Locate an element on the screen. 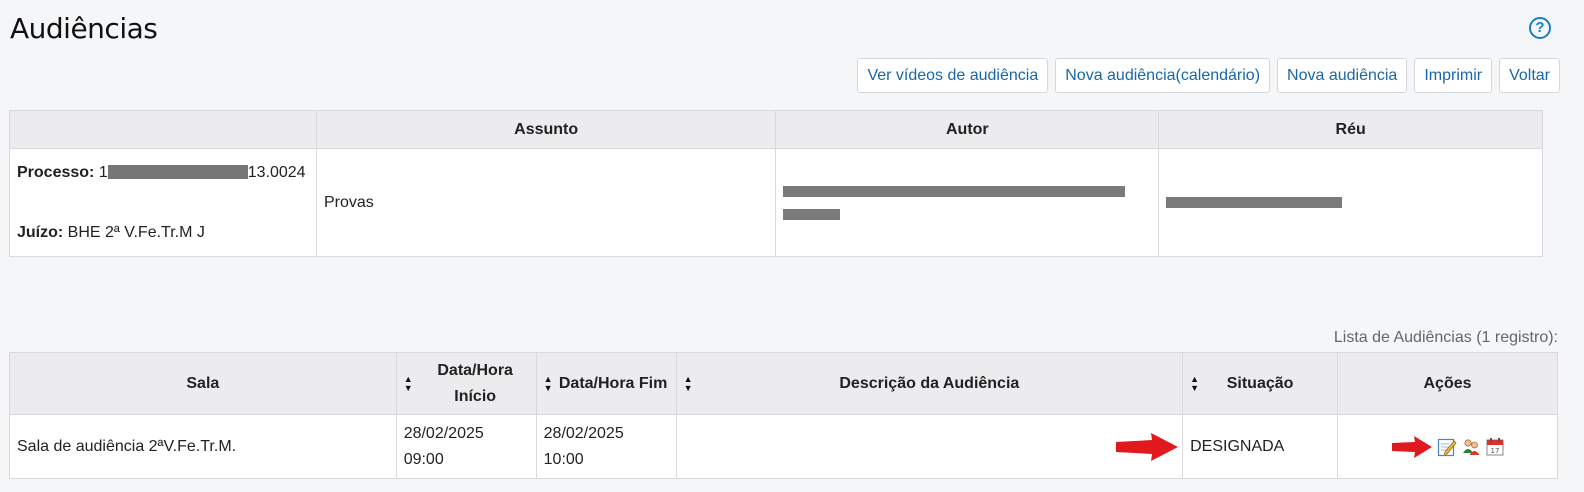  edit-icon is located at coordinates (1447, 447).